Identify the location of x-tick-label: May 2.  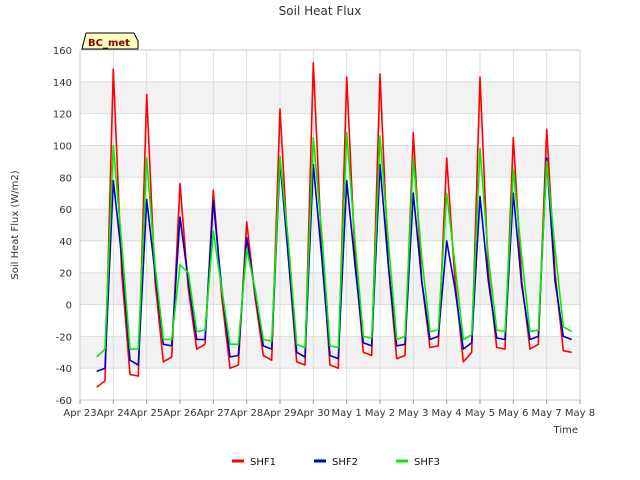
(380, 413).